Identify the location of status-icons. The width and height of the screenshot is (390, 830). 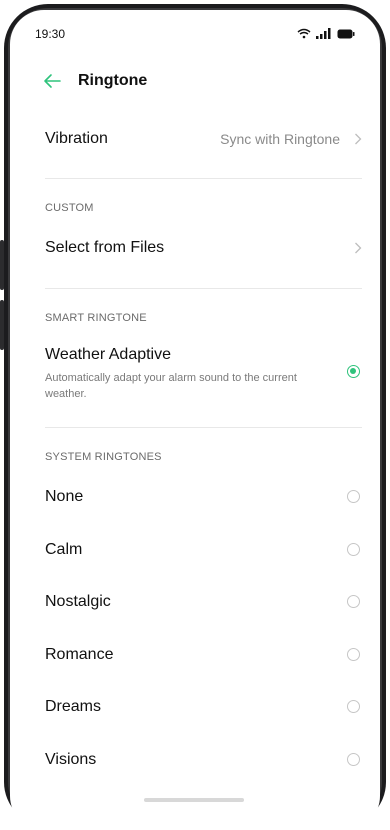
(326, 33).